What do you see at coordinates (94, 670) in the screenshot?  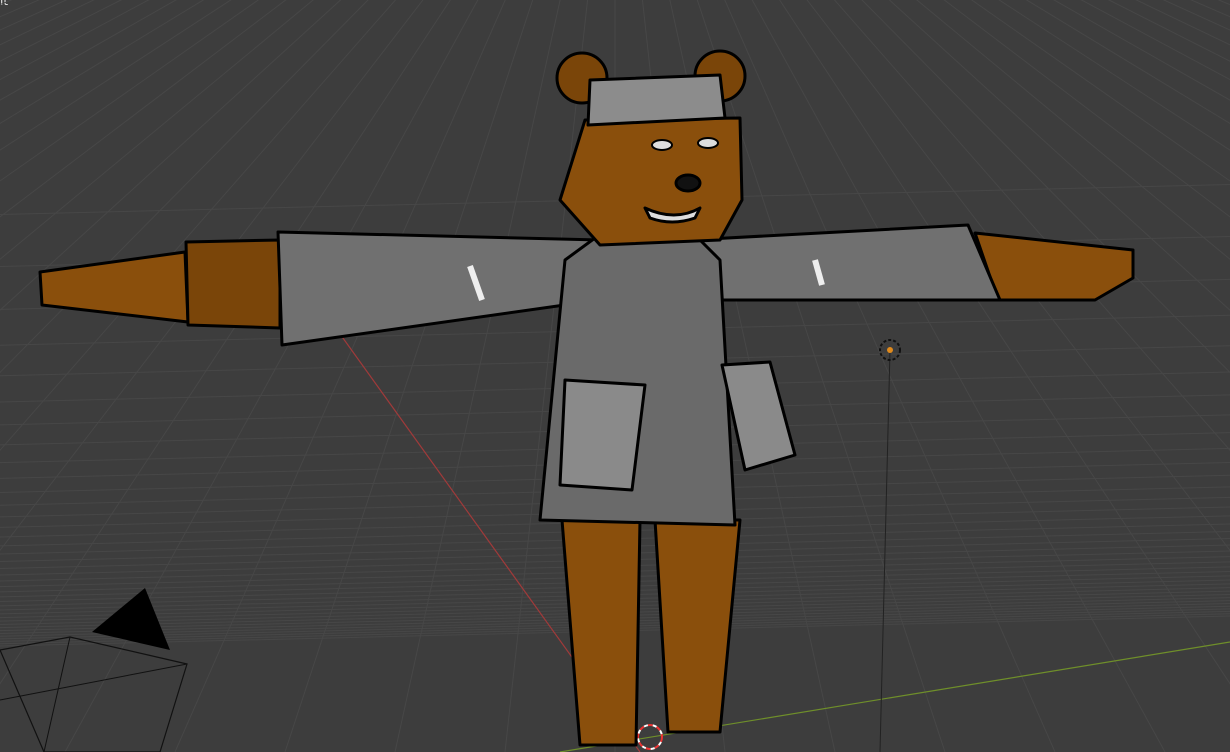 I see `camera-icon` at bounding box center [94, 670].